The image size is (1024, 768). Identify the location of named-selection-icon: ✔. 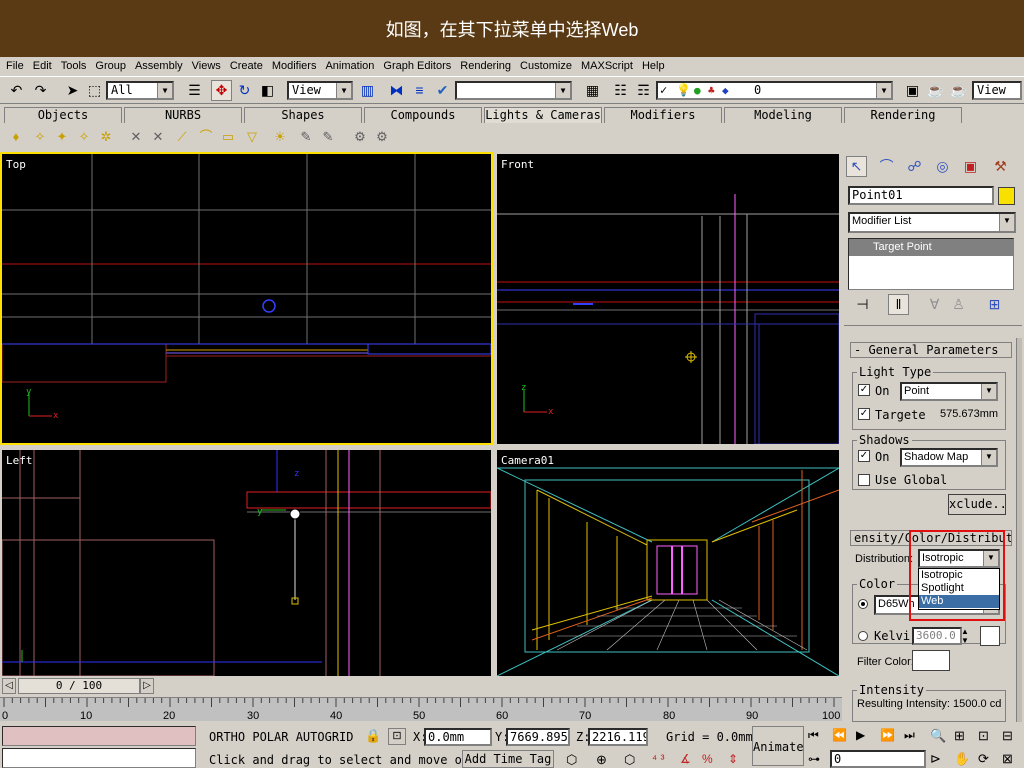
(442, 90).